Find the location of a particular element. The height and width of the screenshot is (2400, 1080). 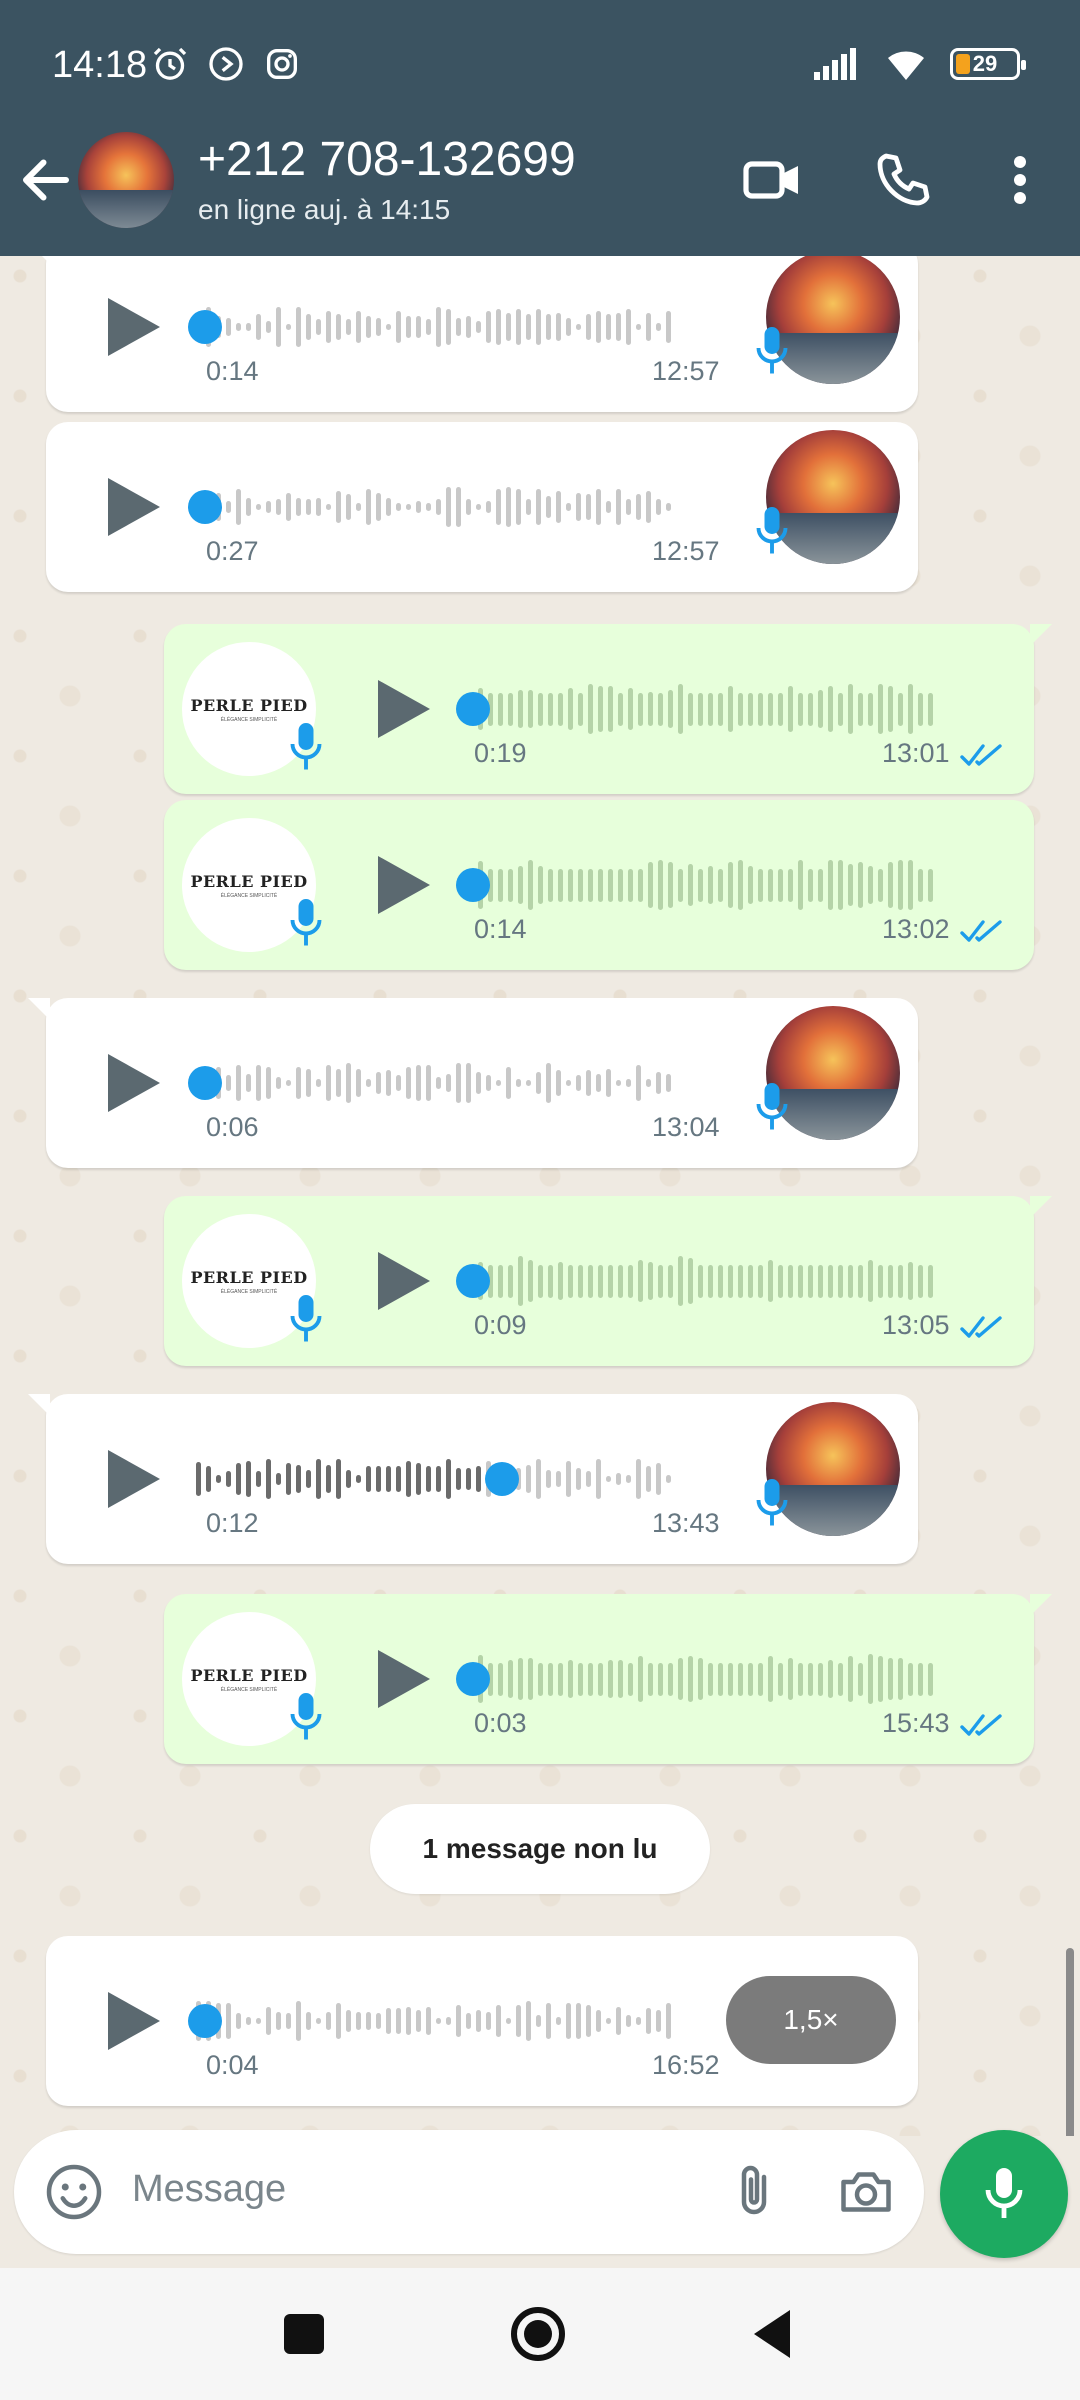

voice-message-bubble: 0:12 13:43 is located at coordinates (473, 1479).